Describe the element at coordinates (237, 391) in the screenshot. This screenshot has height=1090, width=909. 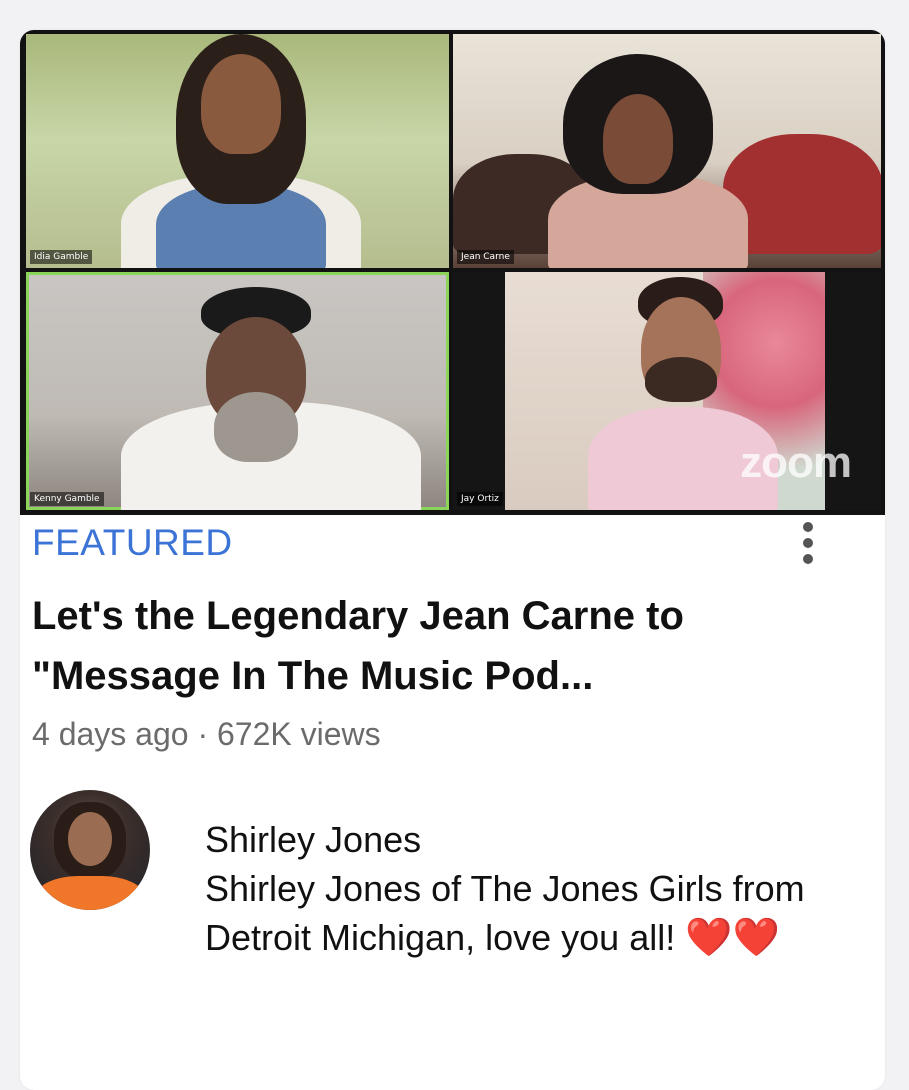
I see `participant-tile-active-speaker: Kenny Gamble` at that location.